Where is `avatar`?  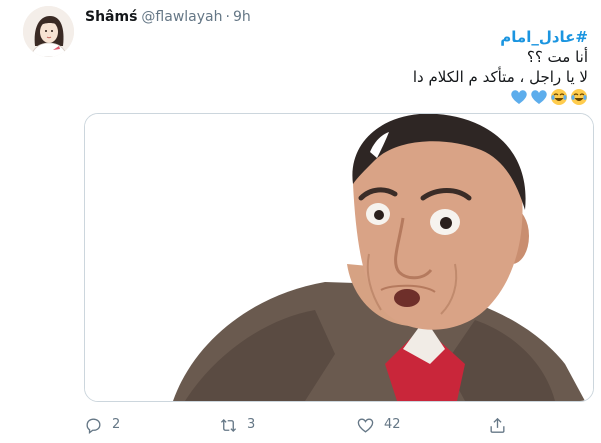 avatar is located at coordinates (48, 31).